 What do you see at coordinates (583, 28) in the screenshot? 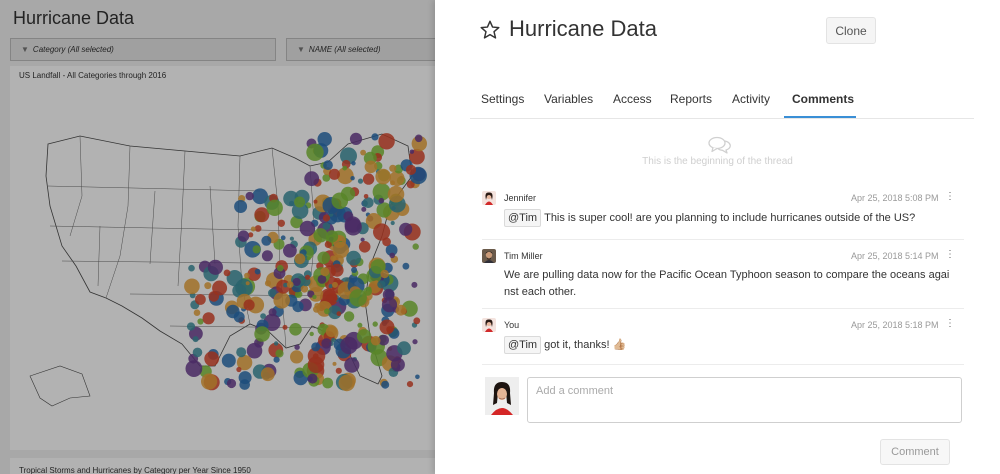
I see `panel-title: Hurricane Data` at bounding box center [583, 28].